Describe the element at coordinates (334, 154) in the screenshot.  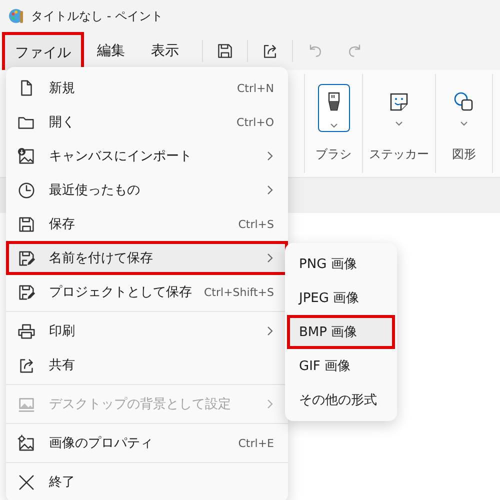
I see `group-label: ブラシ` at that location.